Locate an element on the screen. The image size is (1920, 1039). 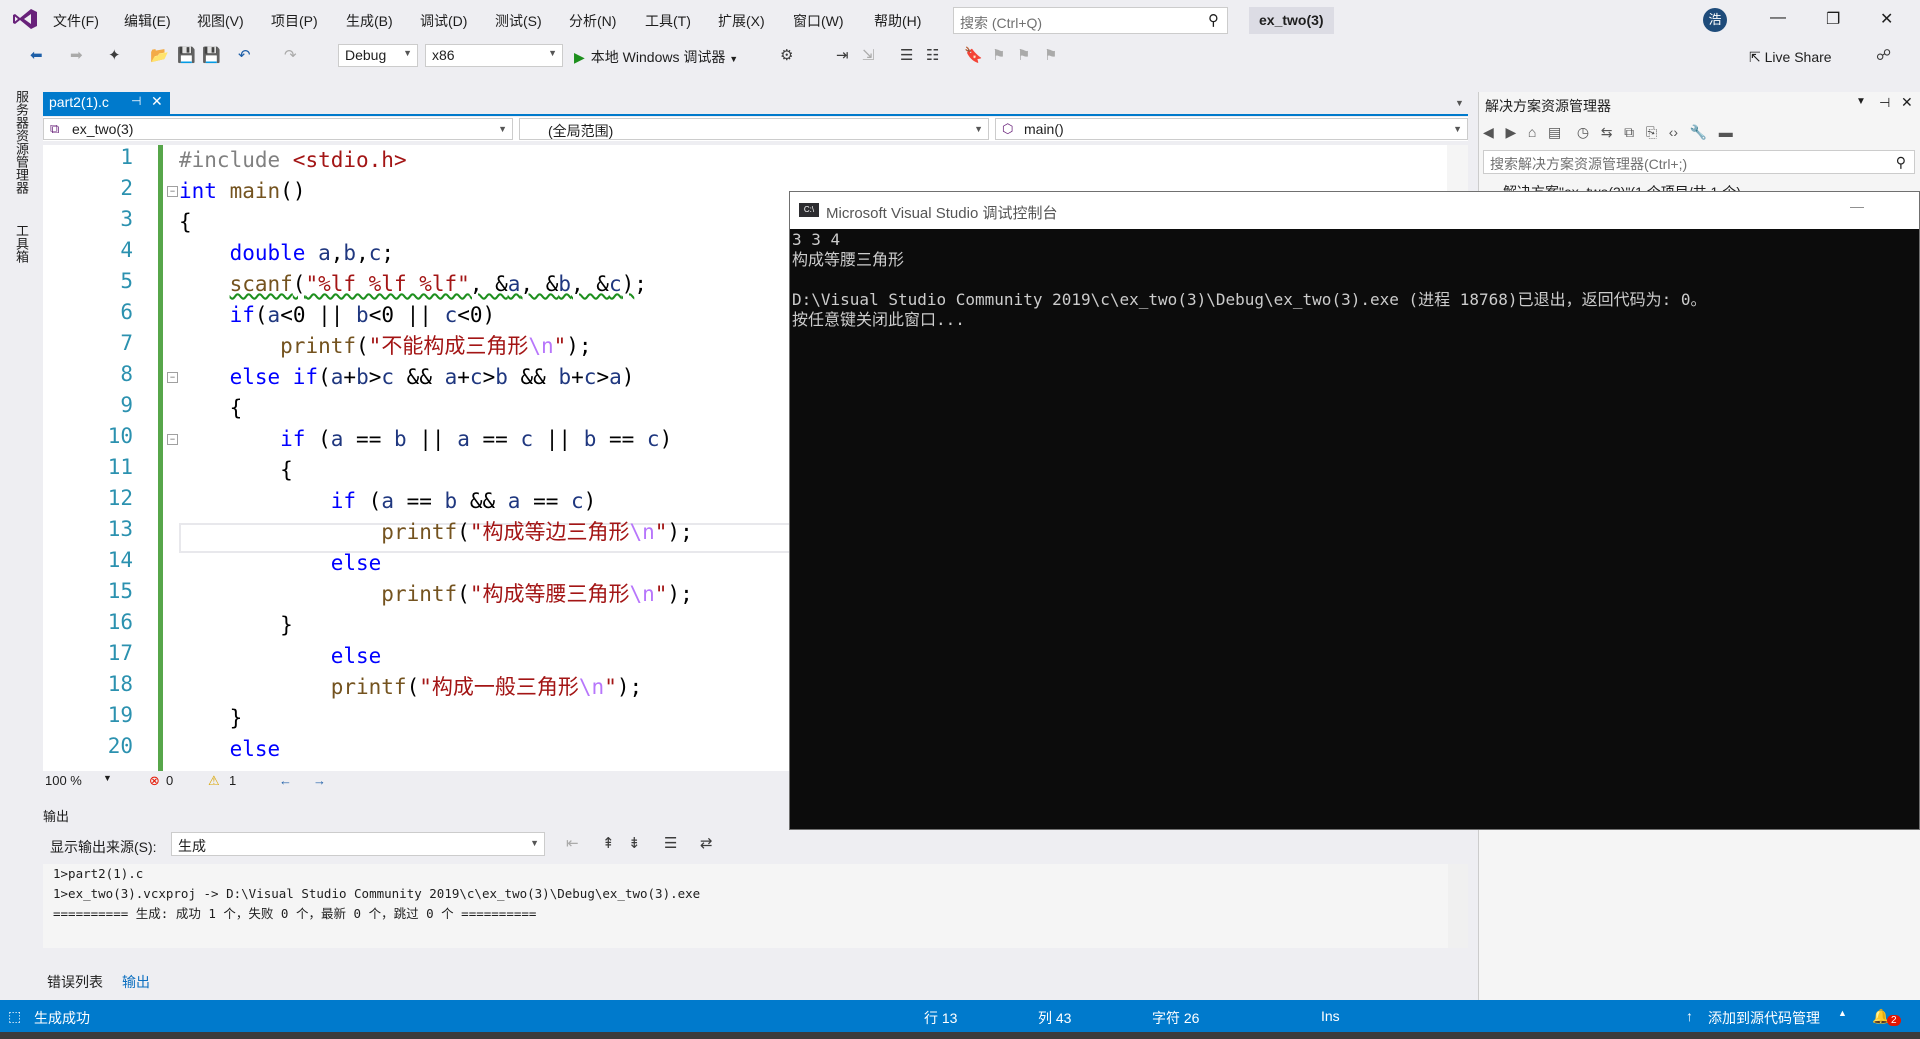
toolbox-tab: 工具箱 is located at coordinates (21, 243).